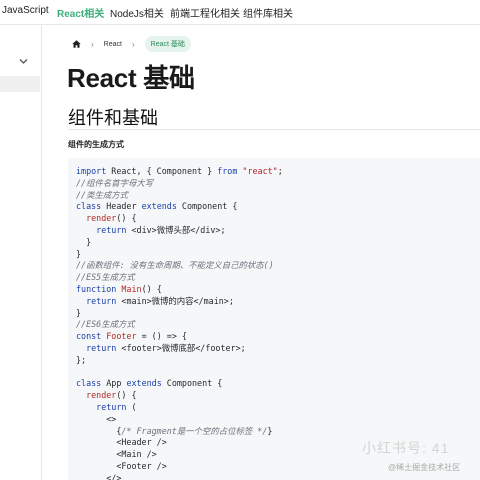 The width and height of the screenshot is (480, 480). I want to click on code-token: <>, so click(96, 418).